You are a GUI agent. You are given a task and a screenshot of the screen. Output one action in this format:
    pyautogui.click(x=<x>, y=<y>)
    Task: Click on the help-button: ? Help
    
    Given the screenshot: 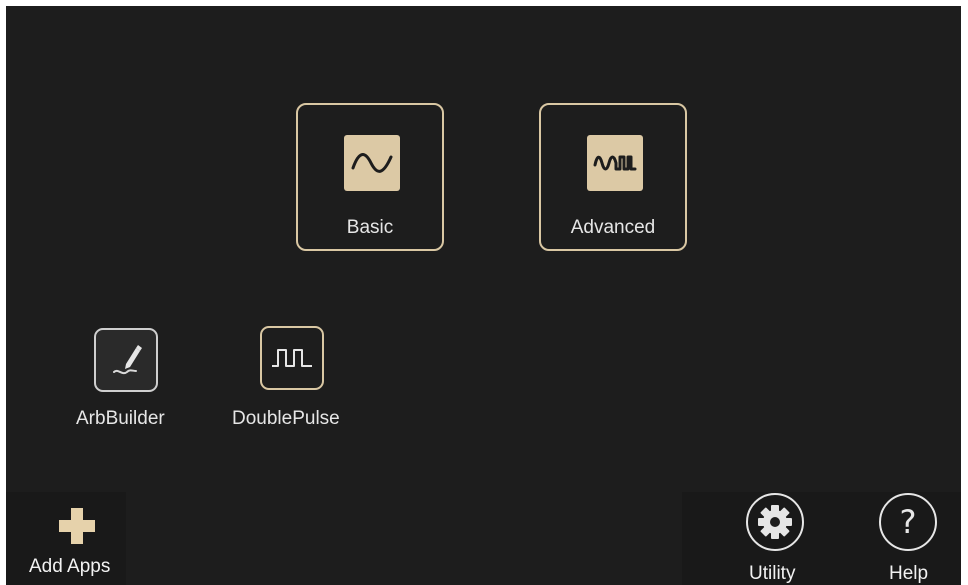 What is the action you would take?
    pyautogui.click(x=911, y=539)
    